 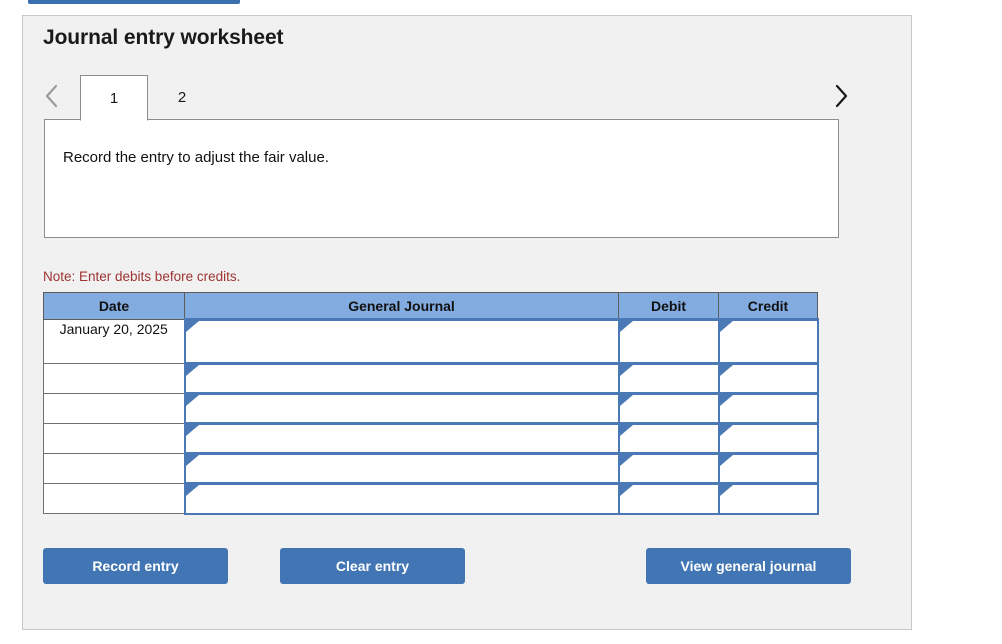 I want to click on date-cell: January 20, 2025, so click(x=114, y=341).